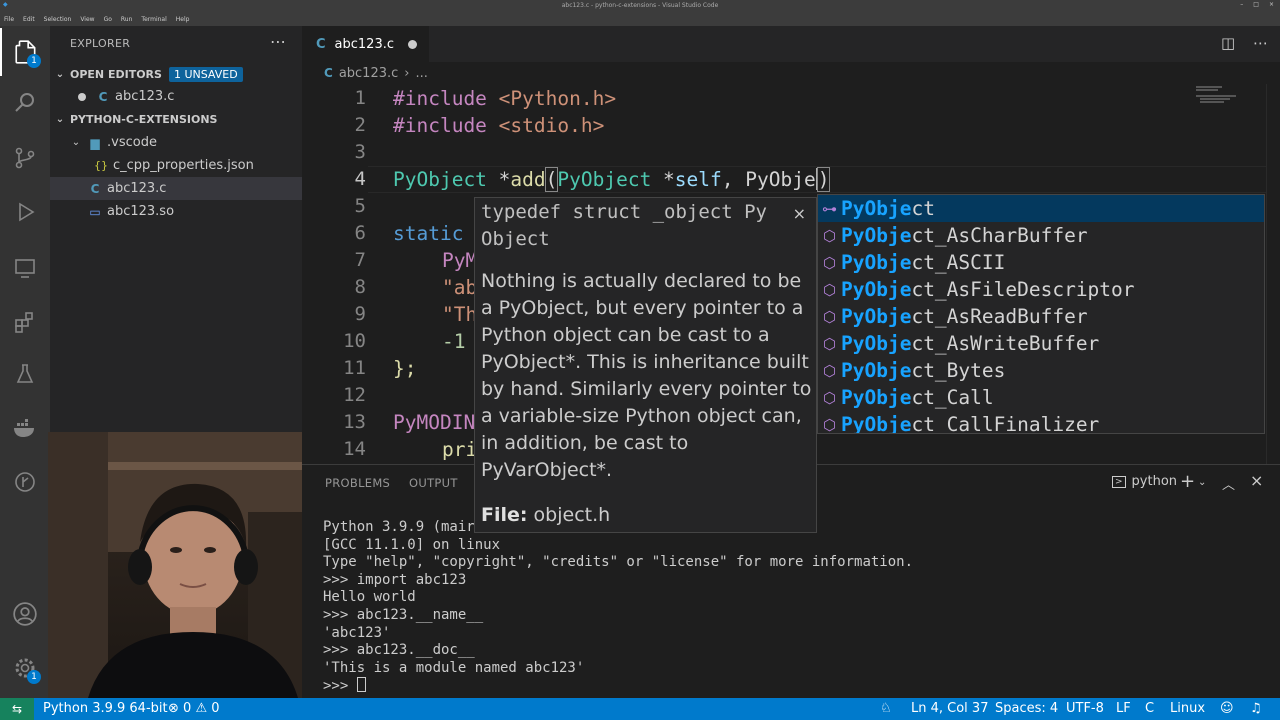  What do you see at coordinates (1256, 480) in the screenshot?
I see `close-panel-icon: ×` at bounding box center [1256, 480].